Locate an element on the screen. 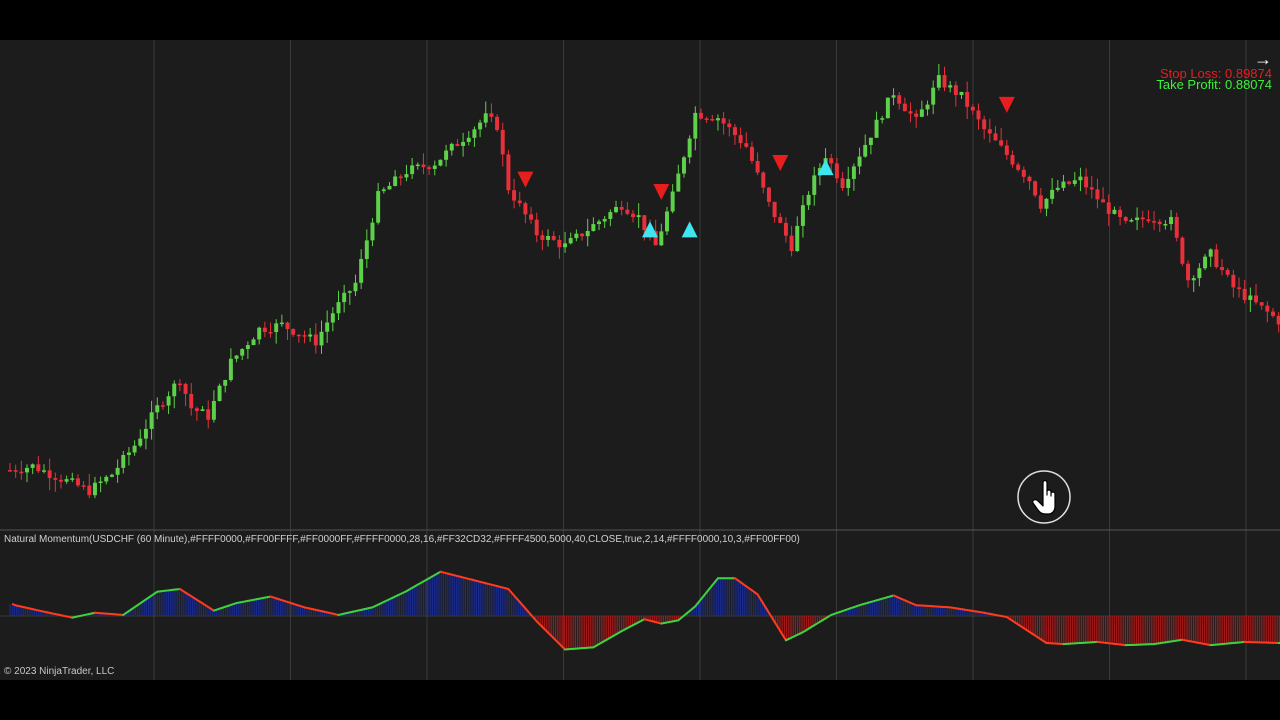  take-profit-label: Take Profit: 0.88074 is located at coordinates (1214, 84).